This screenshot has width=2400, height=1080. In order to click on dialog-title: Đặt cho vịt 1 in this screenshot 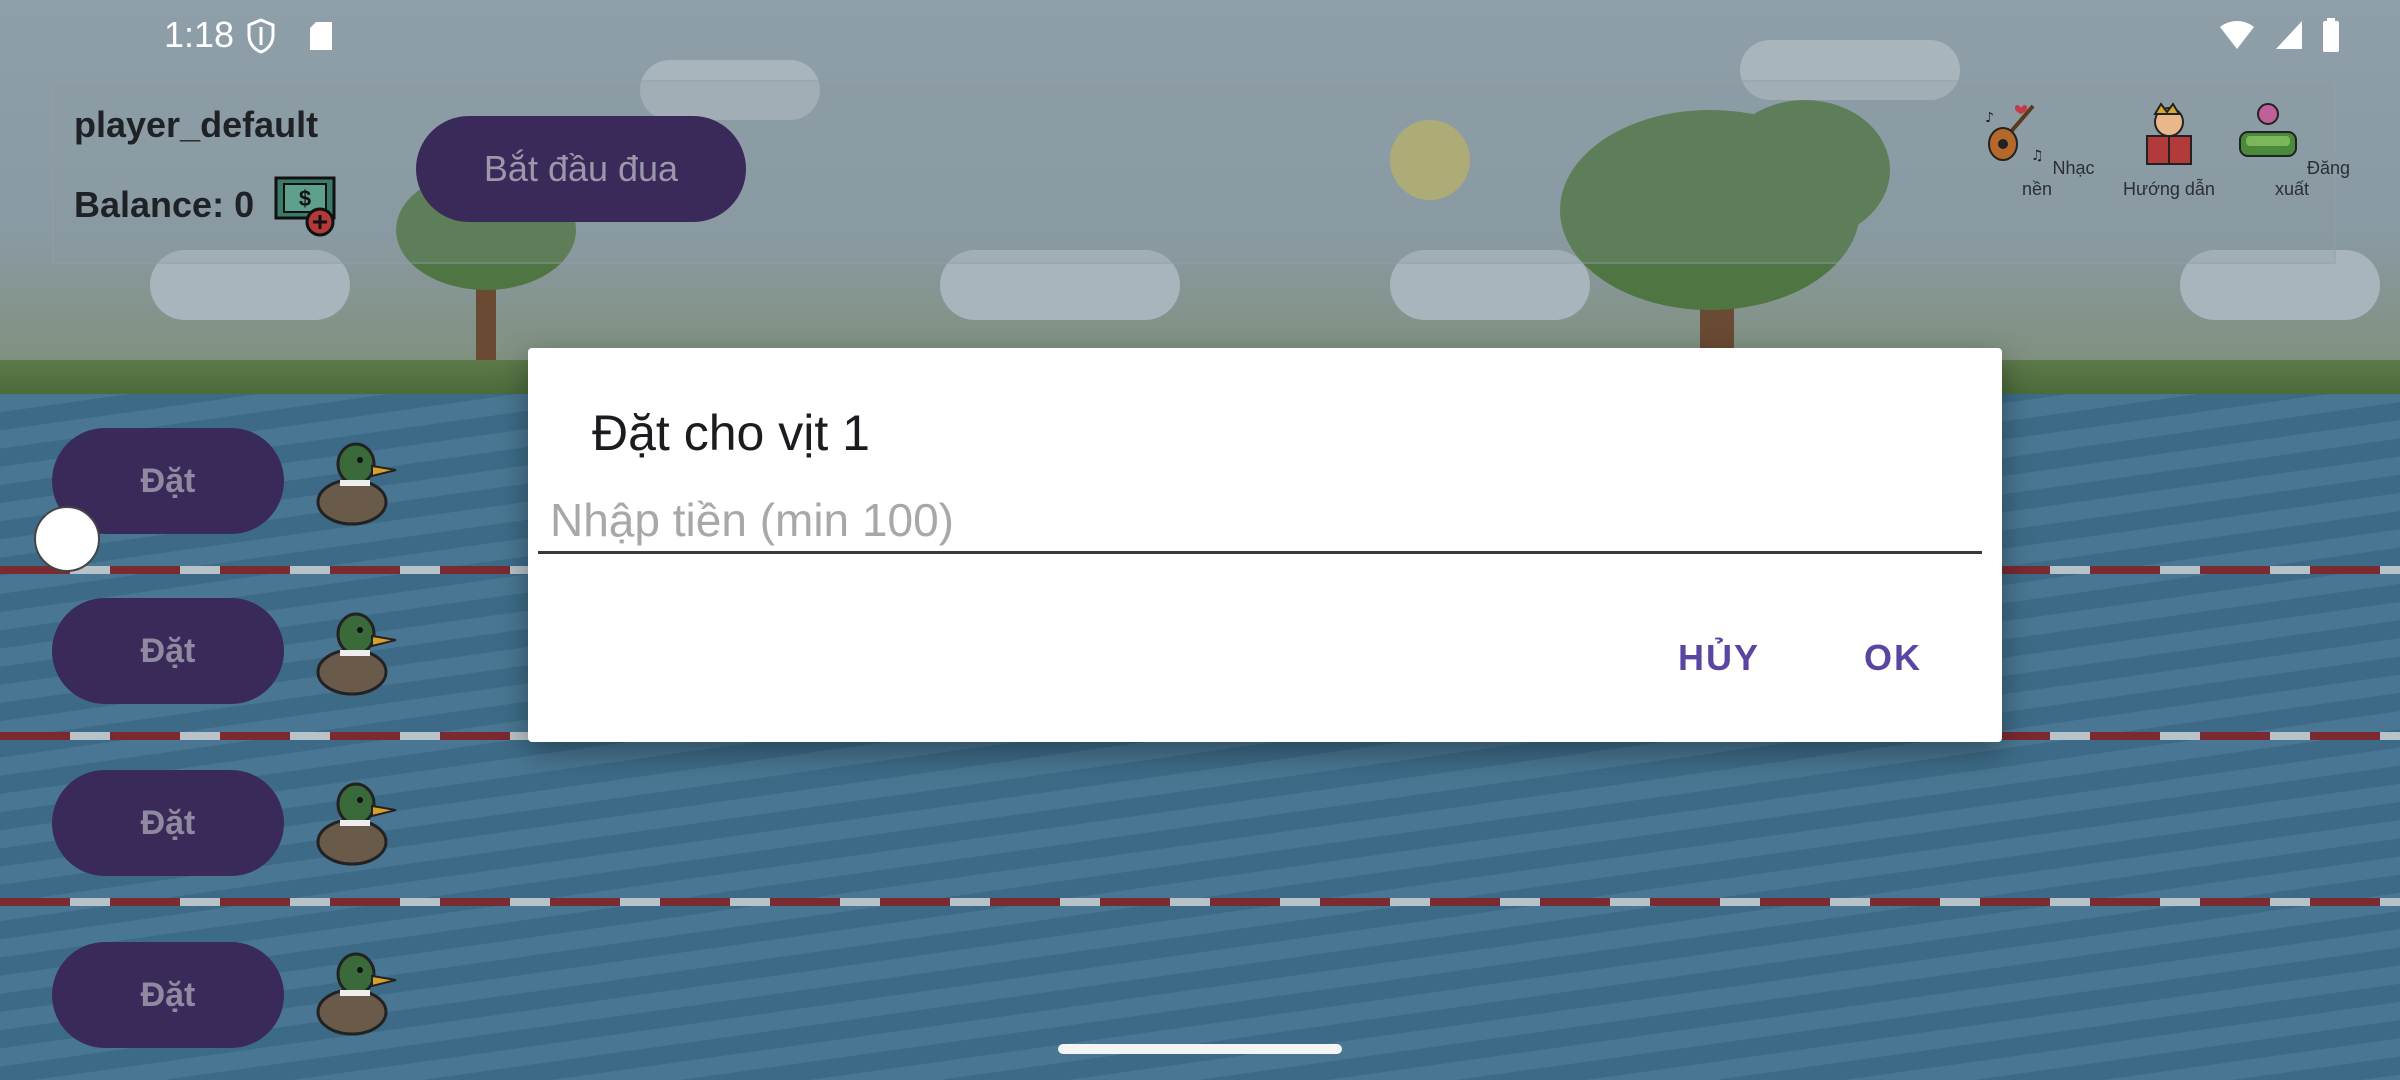, I will do `click(731, 433)`.